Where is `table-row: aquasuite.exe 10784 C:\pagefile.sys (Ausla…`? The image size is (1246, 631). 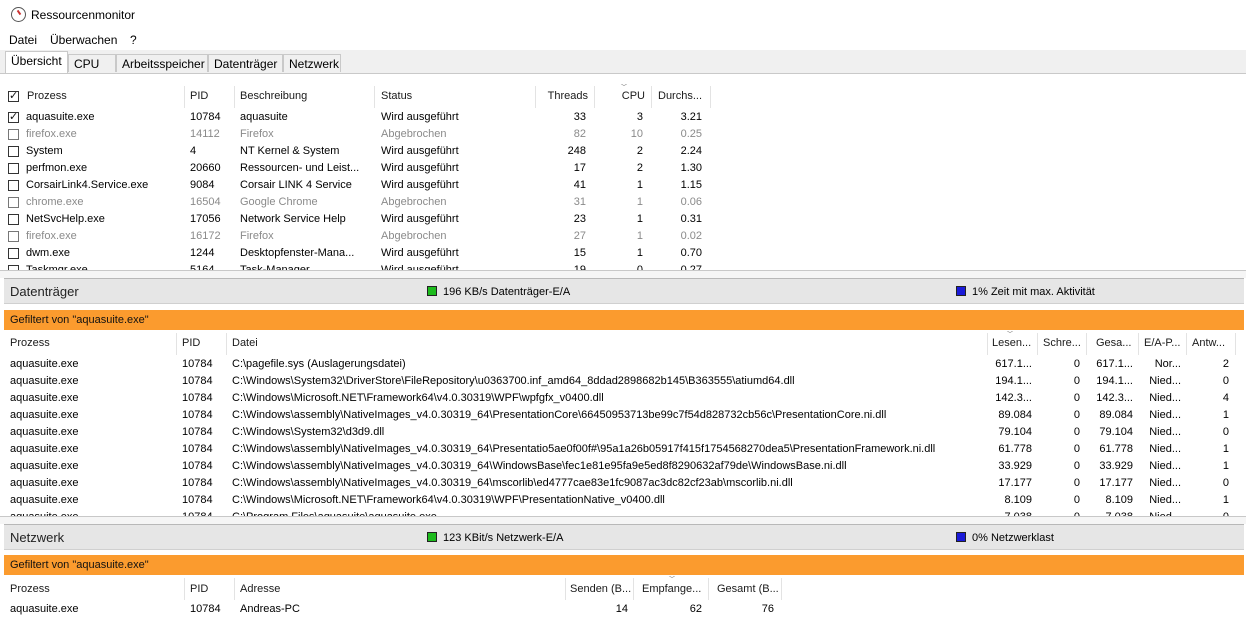 table-row: aquasuite.exe 10784 C:\pagefile.sys (Ausla… is located at coordinates (624, 364).